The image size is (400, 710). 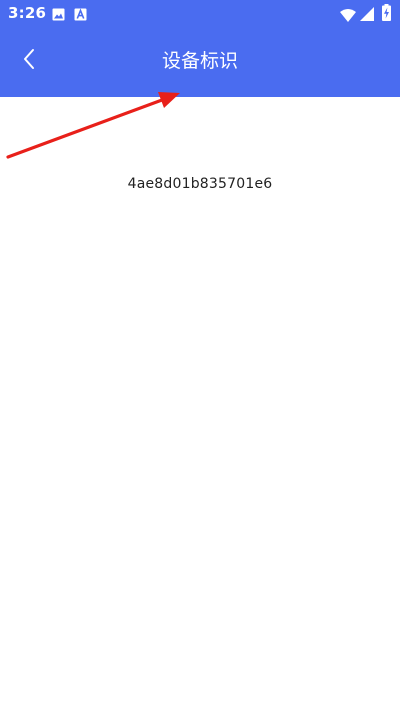 What do you see at coordinates (27, 13) in the screenshot?
I see `status-time: 3:26` at bounding box center [27, 13].